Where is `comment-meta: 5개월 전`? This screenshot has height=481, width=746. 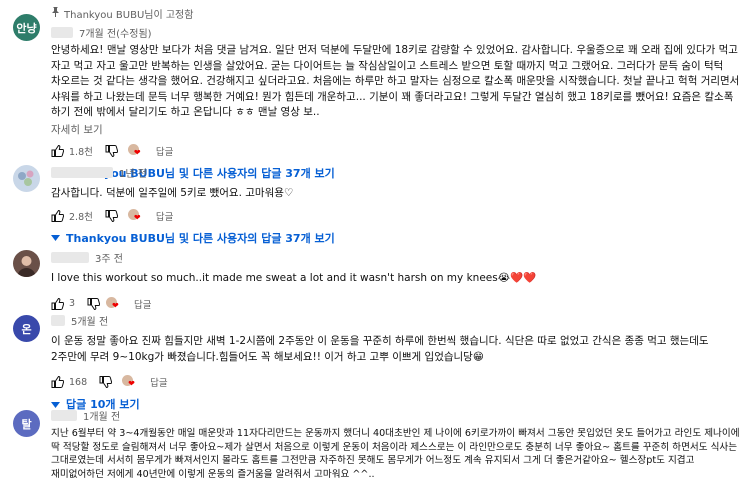 comment-meta: 5개월 전 is located at coordinates (396, 320).